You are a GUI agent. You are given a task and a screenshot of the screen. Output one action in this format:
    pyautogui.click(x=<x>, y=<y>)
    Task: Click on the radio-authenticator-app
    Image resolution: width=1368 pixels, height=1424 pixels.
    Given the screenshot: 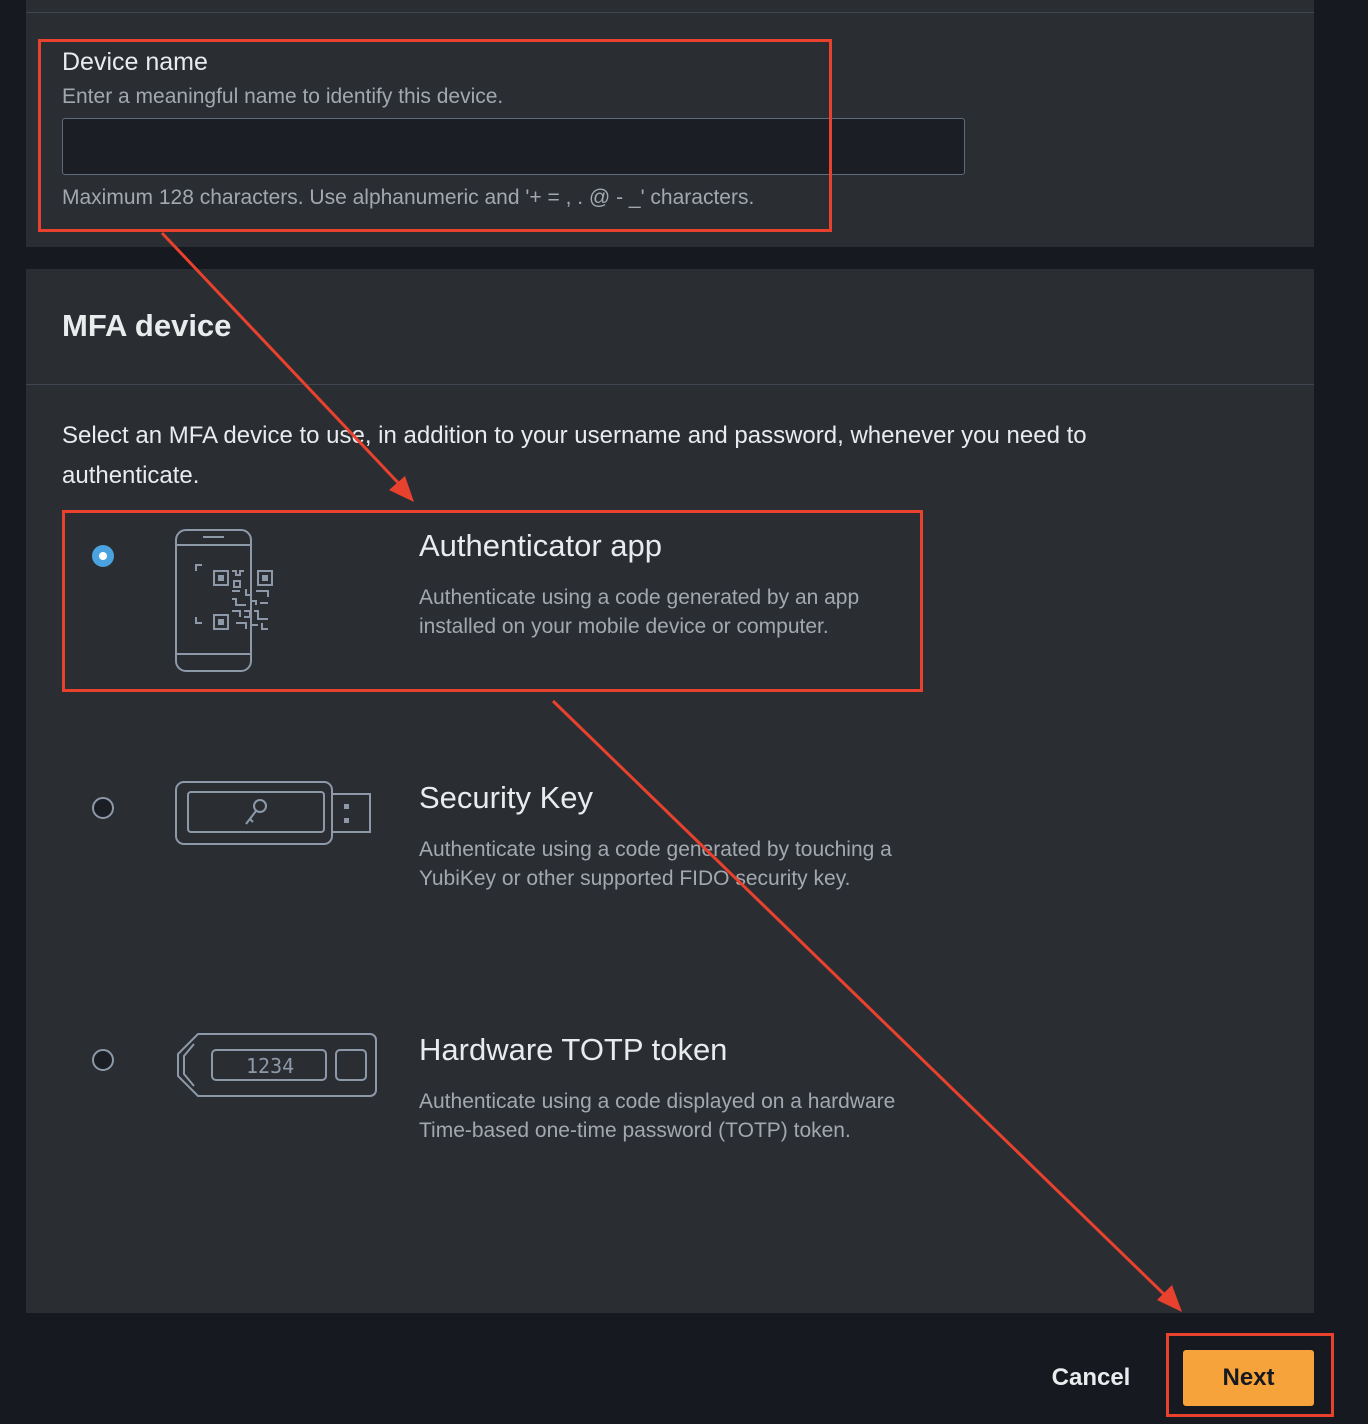 What is the action you would take?
    pyautogui.click(x=103, y=556)
    